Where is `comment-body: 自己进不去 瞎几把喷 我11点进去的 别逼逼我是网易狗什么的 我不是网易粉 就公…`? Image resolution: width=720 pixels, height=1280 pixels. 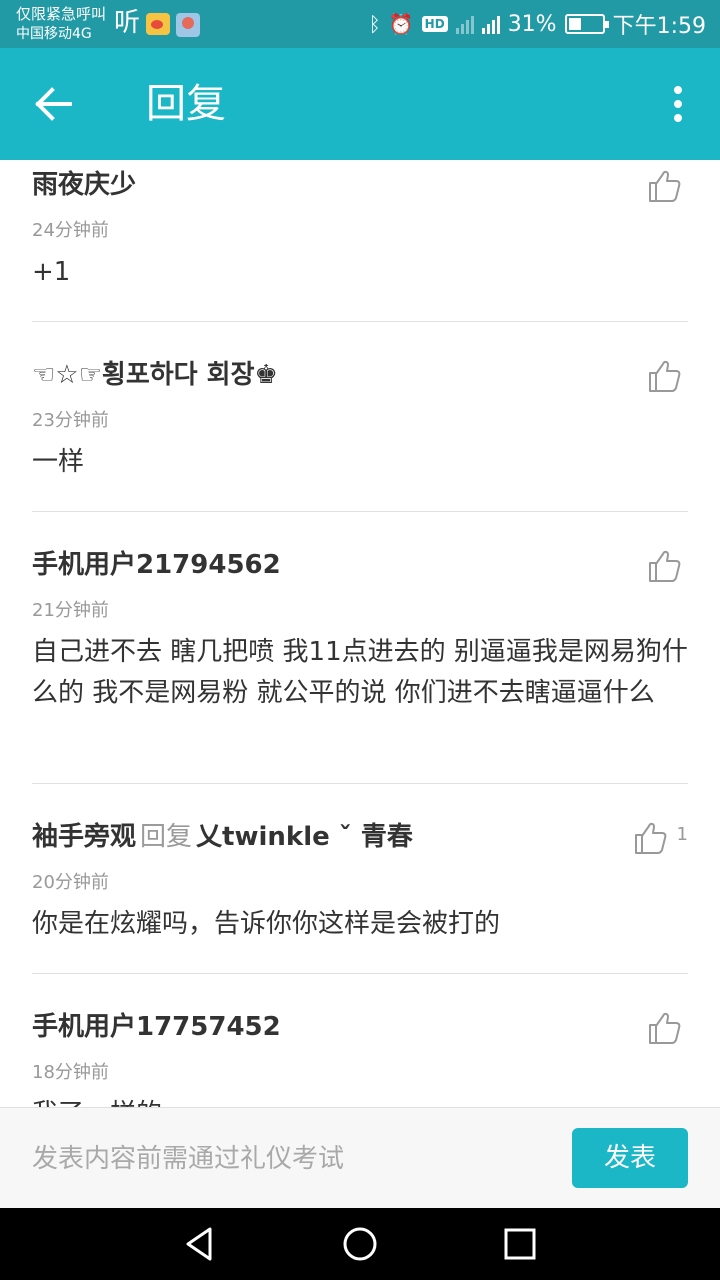 comment-body: 自己进不去 瞎几把喷 我11点进去的 别逼逼我是网易狗什么的 我不是网易粉 就公… is located at coordinates (360, 672).